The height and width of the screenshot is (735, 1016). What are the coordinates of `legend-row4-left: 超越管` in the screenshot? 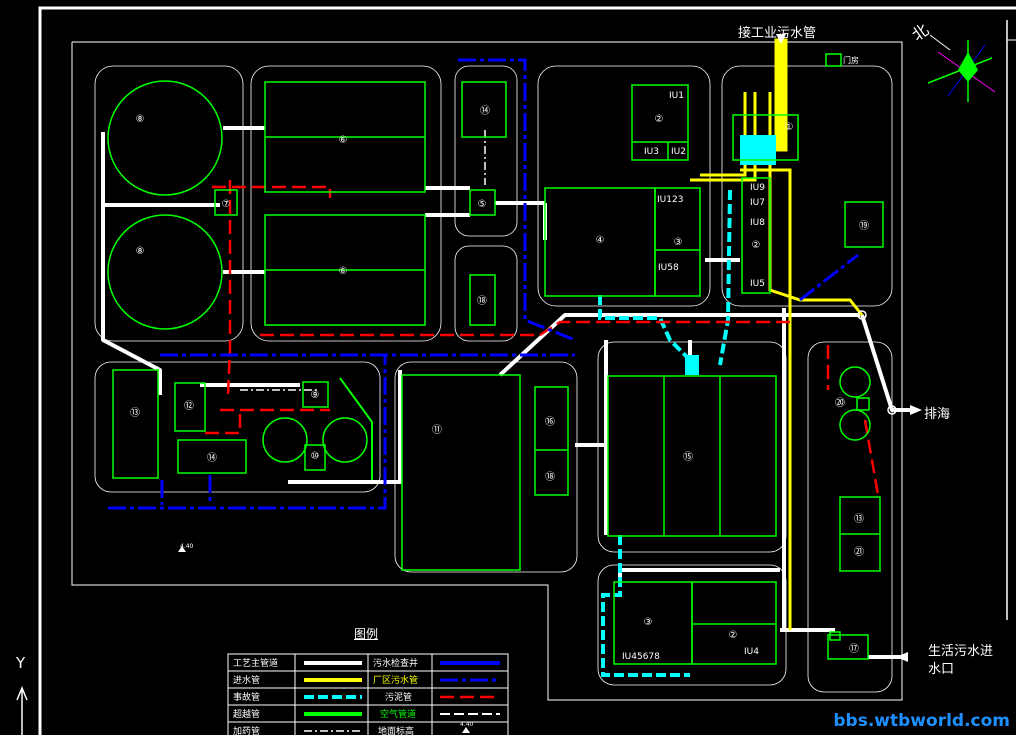 It's located at (246, 714).